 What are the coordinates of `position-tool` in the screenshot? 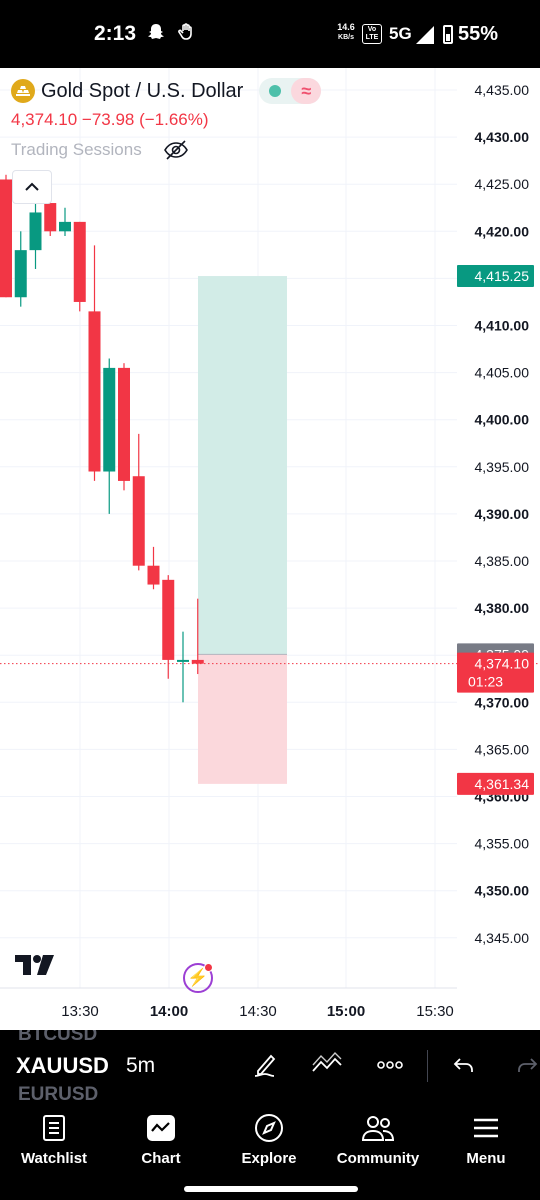 It's located at (242, 530).